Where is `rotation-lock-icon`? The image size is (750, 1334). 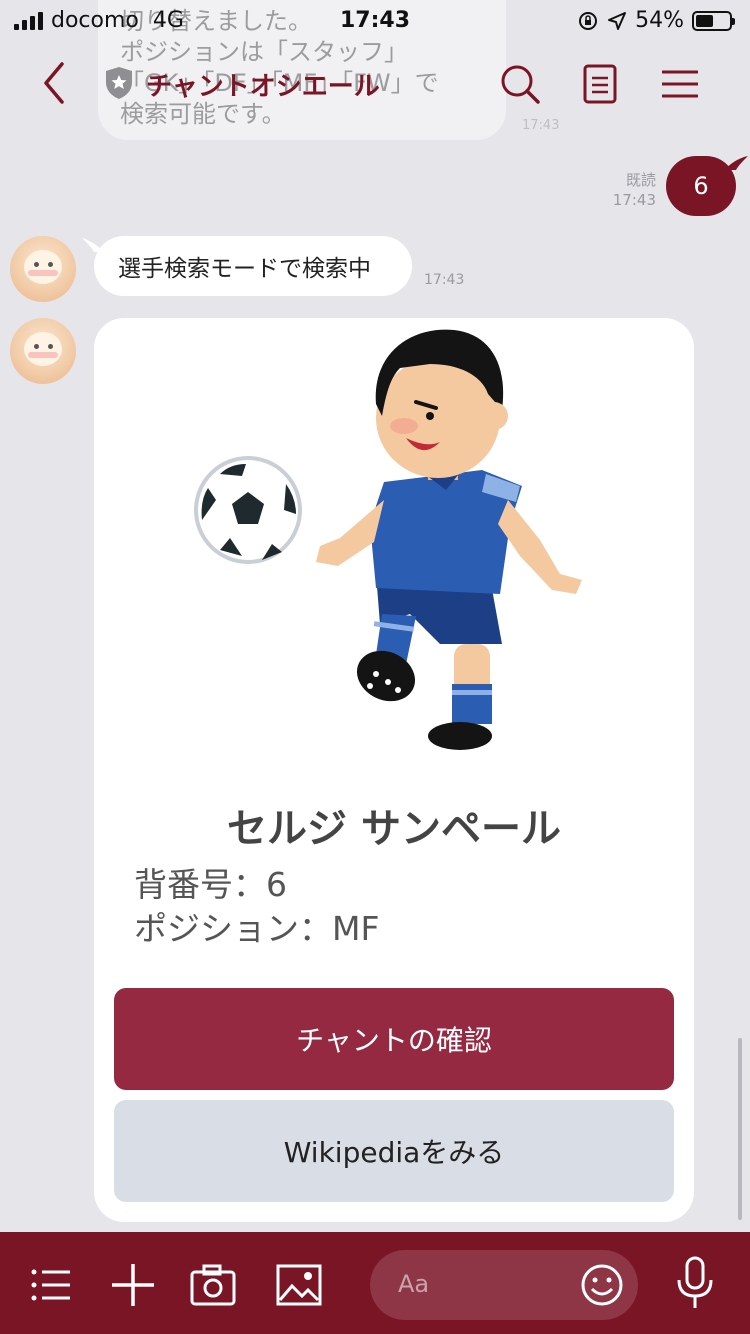
rotation-lock-icon is located at coordinates (588, 20).